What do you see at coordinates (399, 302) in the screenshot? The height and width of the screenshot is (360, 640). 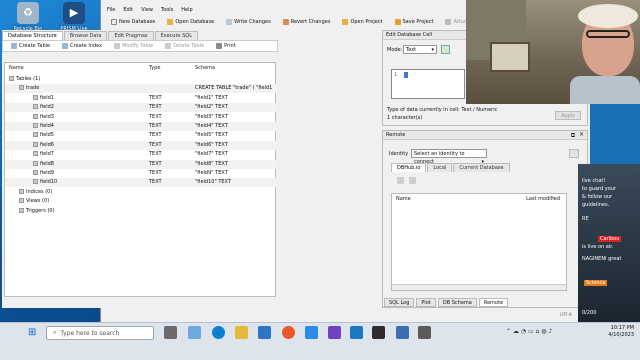 I see `tab-sql-log: SQL Log` at bounding box center [399, 302].